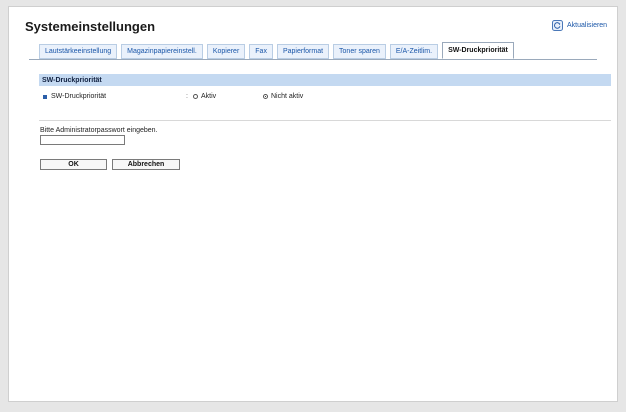 Image resolution: width=626 pixels, height=412 pixels. What do you see at coordinates (359, 51) in the screenshot?
I see `tab-toner-sparen: Toner sparen` at bounding box center [359, 51].